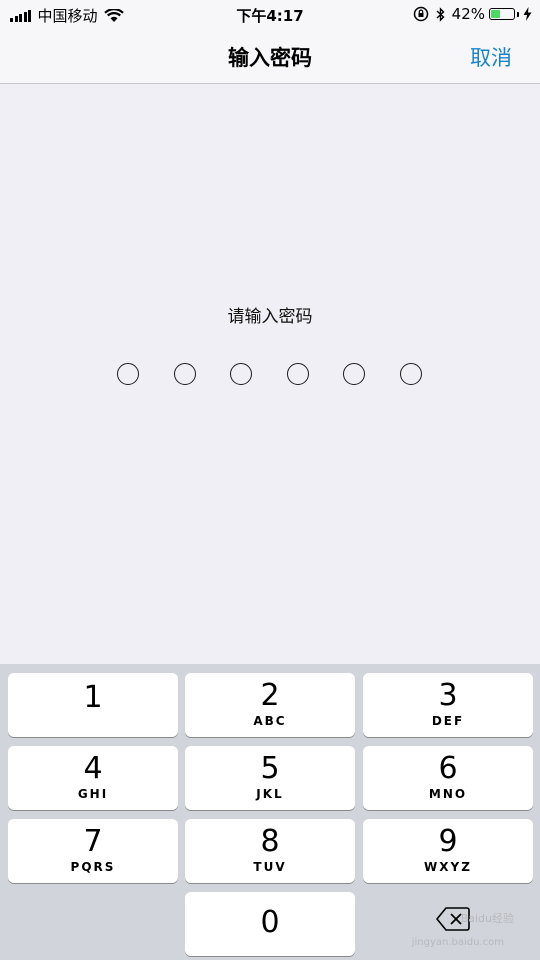  What do you see at coordinates (93, 867) in the screenshot?
I see `key-letters: PQRS` at bounding box center [93, 867].